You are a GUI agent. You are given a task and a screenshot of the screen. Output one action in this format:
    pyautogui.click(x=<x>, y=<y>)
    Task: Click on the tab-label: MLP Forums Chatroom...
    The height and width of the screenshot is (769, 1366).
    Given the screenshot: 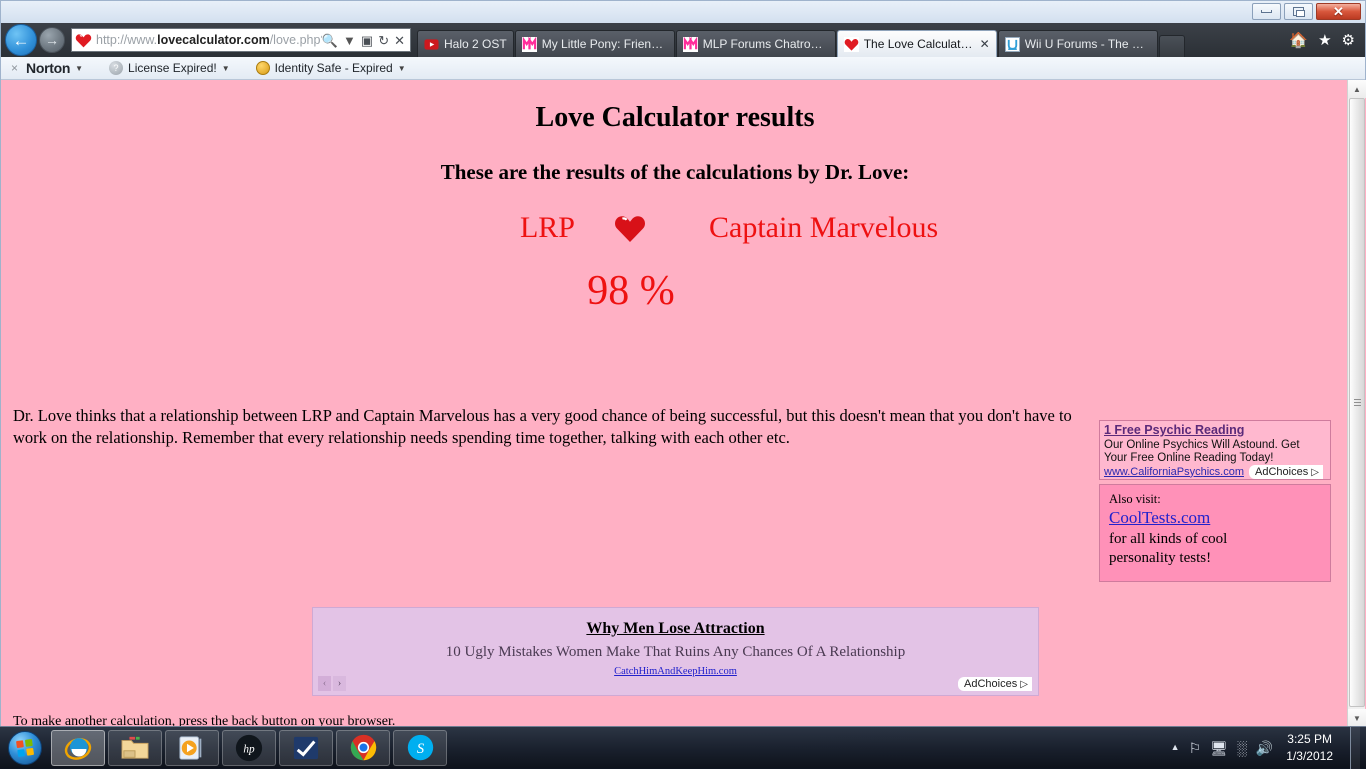 What is the action you would take?
    pyautogui.click(x=766, y=44)
    